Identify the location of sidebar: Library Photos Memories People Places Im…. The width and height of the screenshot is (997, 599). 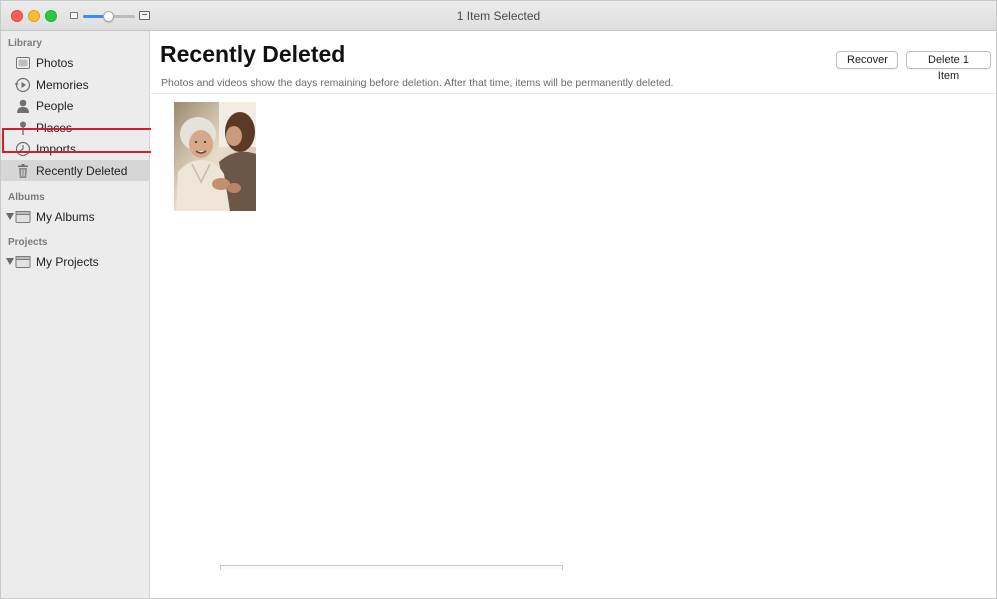
(75, 314).